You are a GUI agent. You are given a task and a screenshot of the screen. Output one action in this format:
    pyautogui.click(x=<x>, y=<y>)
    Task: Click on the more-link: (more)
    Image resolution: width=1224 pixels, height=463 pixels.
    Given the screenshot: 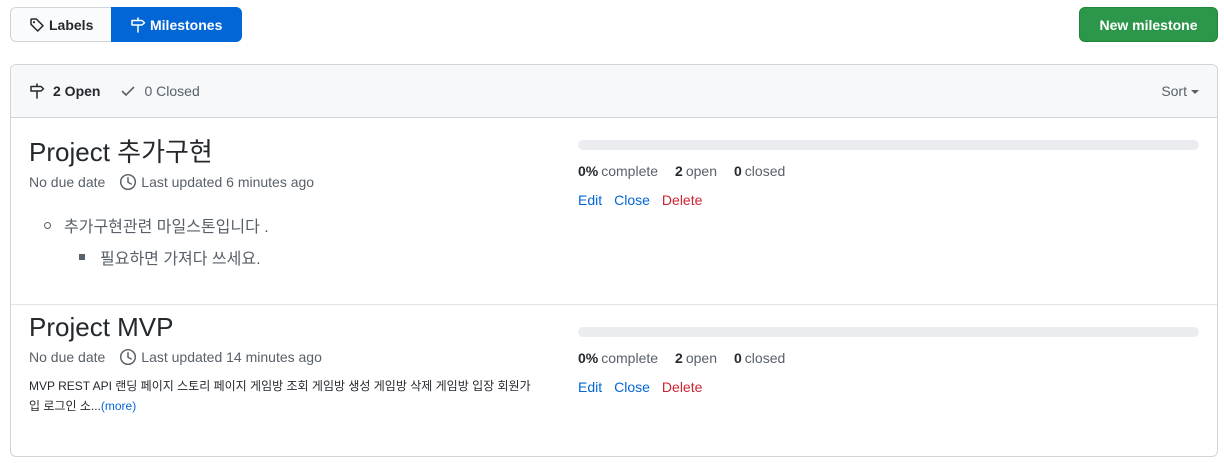 What is the action you would take?
    pyautogui.click(x=118, y=406)
    